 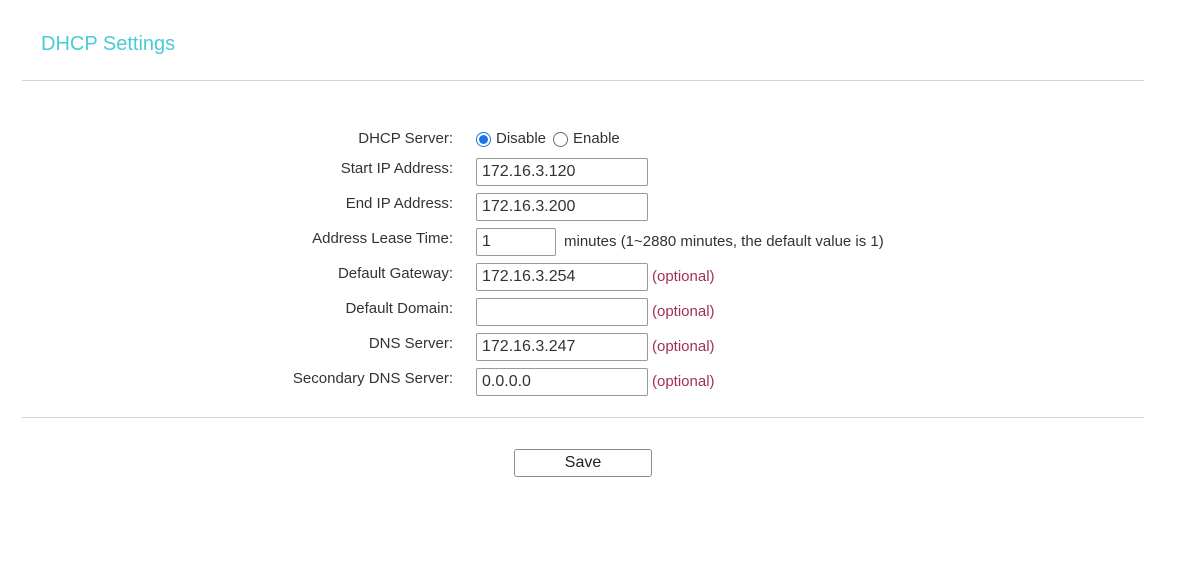 I want to click on dhcp-disable-radio, so click(x=483, y=139).